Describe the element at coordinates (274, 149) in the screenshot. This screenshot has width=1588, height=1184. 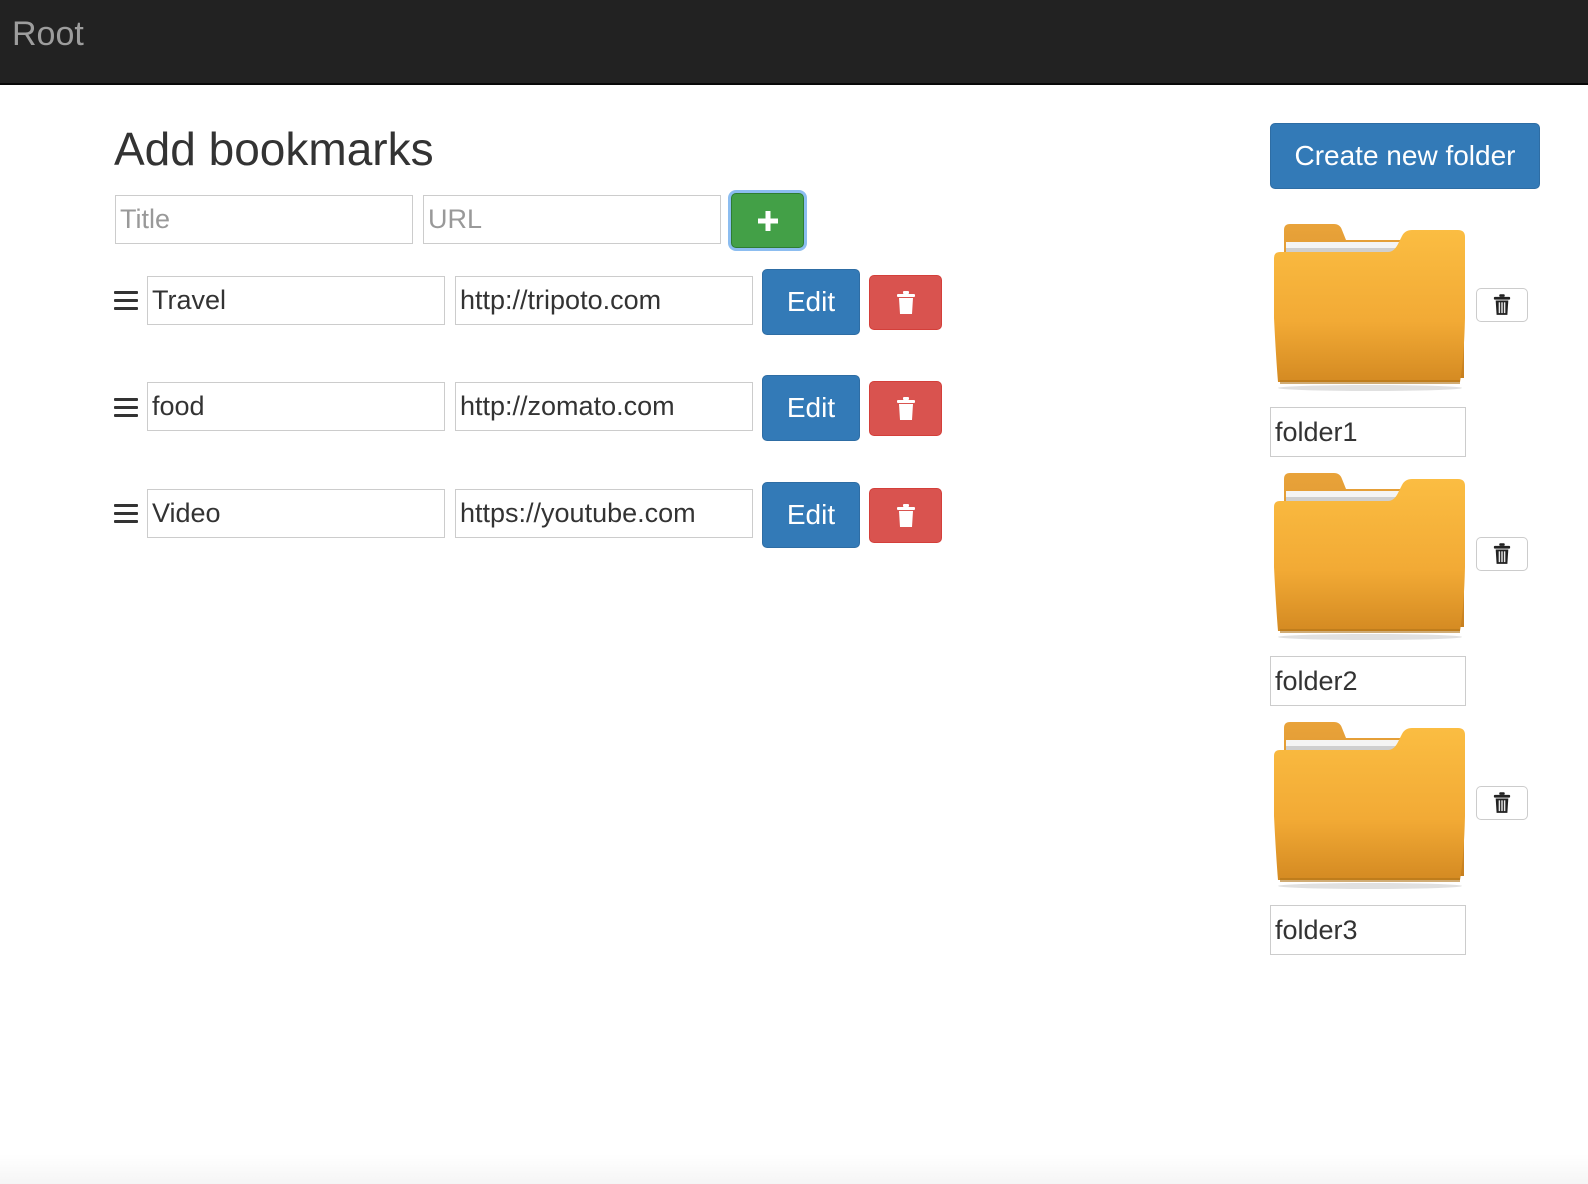
I see `page-title: Add bookmarks` at that location.